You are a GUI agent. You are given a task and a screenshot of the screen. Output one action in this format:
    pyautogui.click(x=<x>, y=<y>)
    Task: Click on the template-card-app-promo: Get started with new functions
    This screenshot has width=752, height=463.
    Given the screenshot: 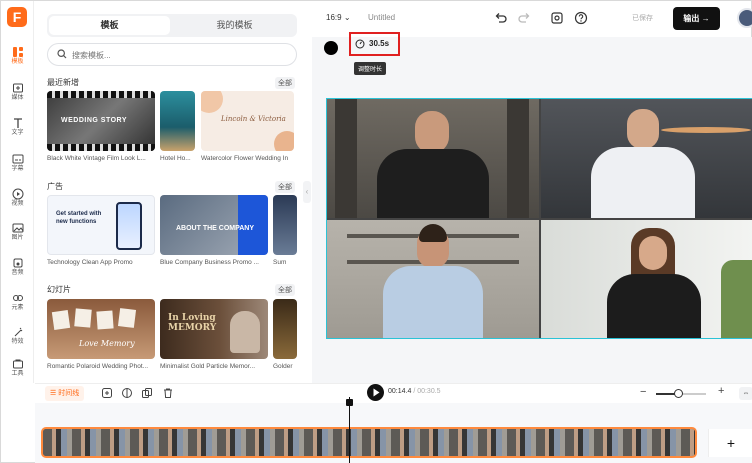 What is the action you would take?
    pyautogui.click(x=101, y=225)
    